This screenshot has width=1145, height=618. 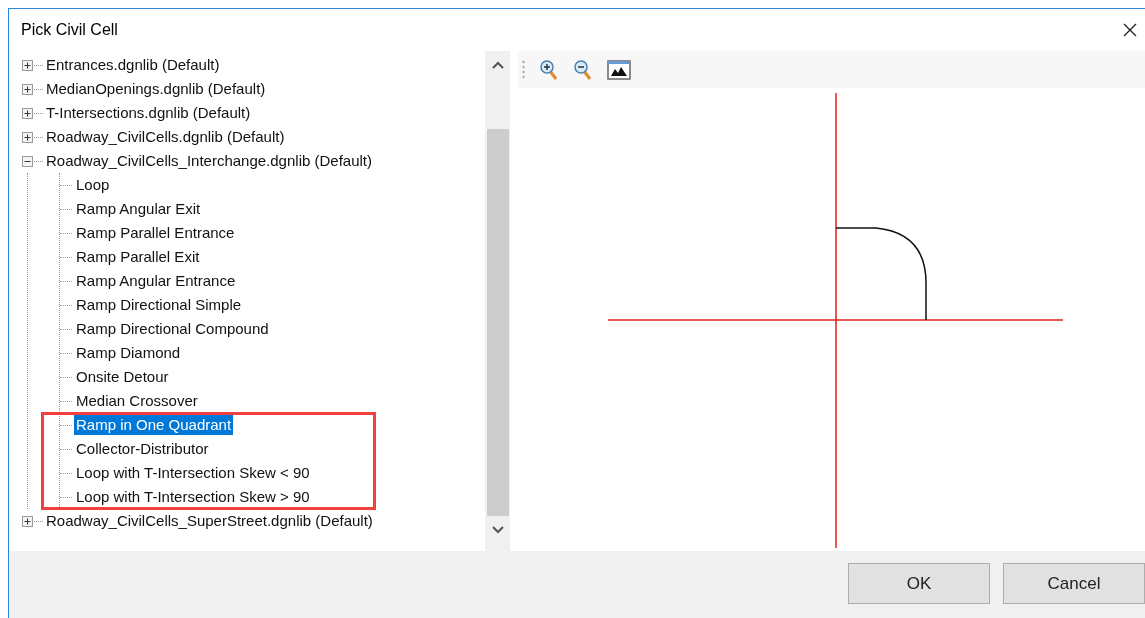 I want to click on tree-item: Roadway_CivilCells.dgnlib (Default), so click(x=165, y=137).